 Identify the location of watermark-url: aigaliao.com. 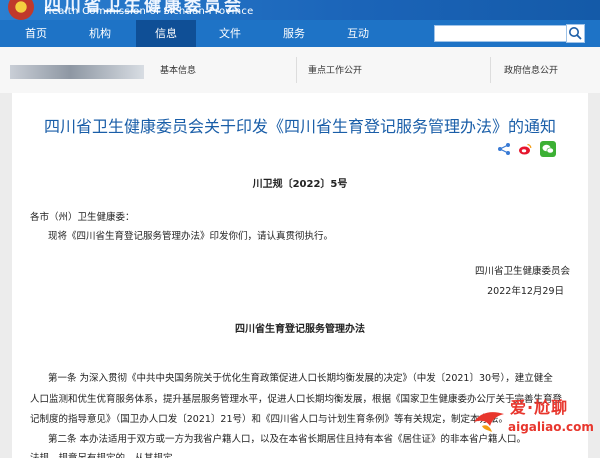
(551, 427).